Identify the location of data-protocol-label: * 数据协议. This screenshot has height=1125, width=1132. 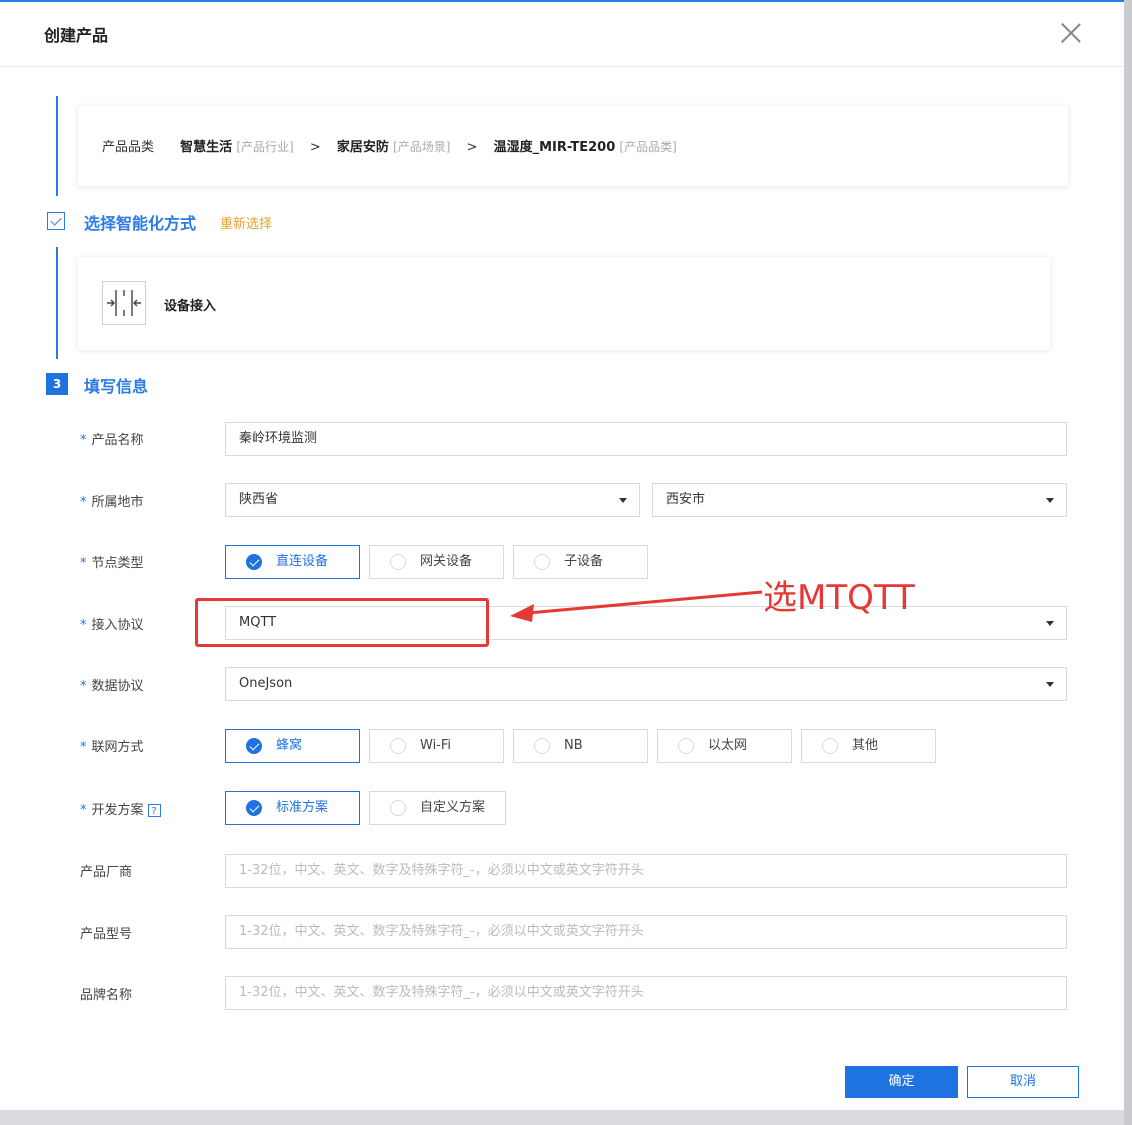
(112, 686).